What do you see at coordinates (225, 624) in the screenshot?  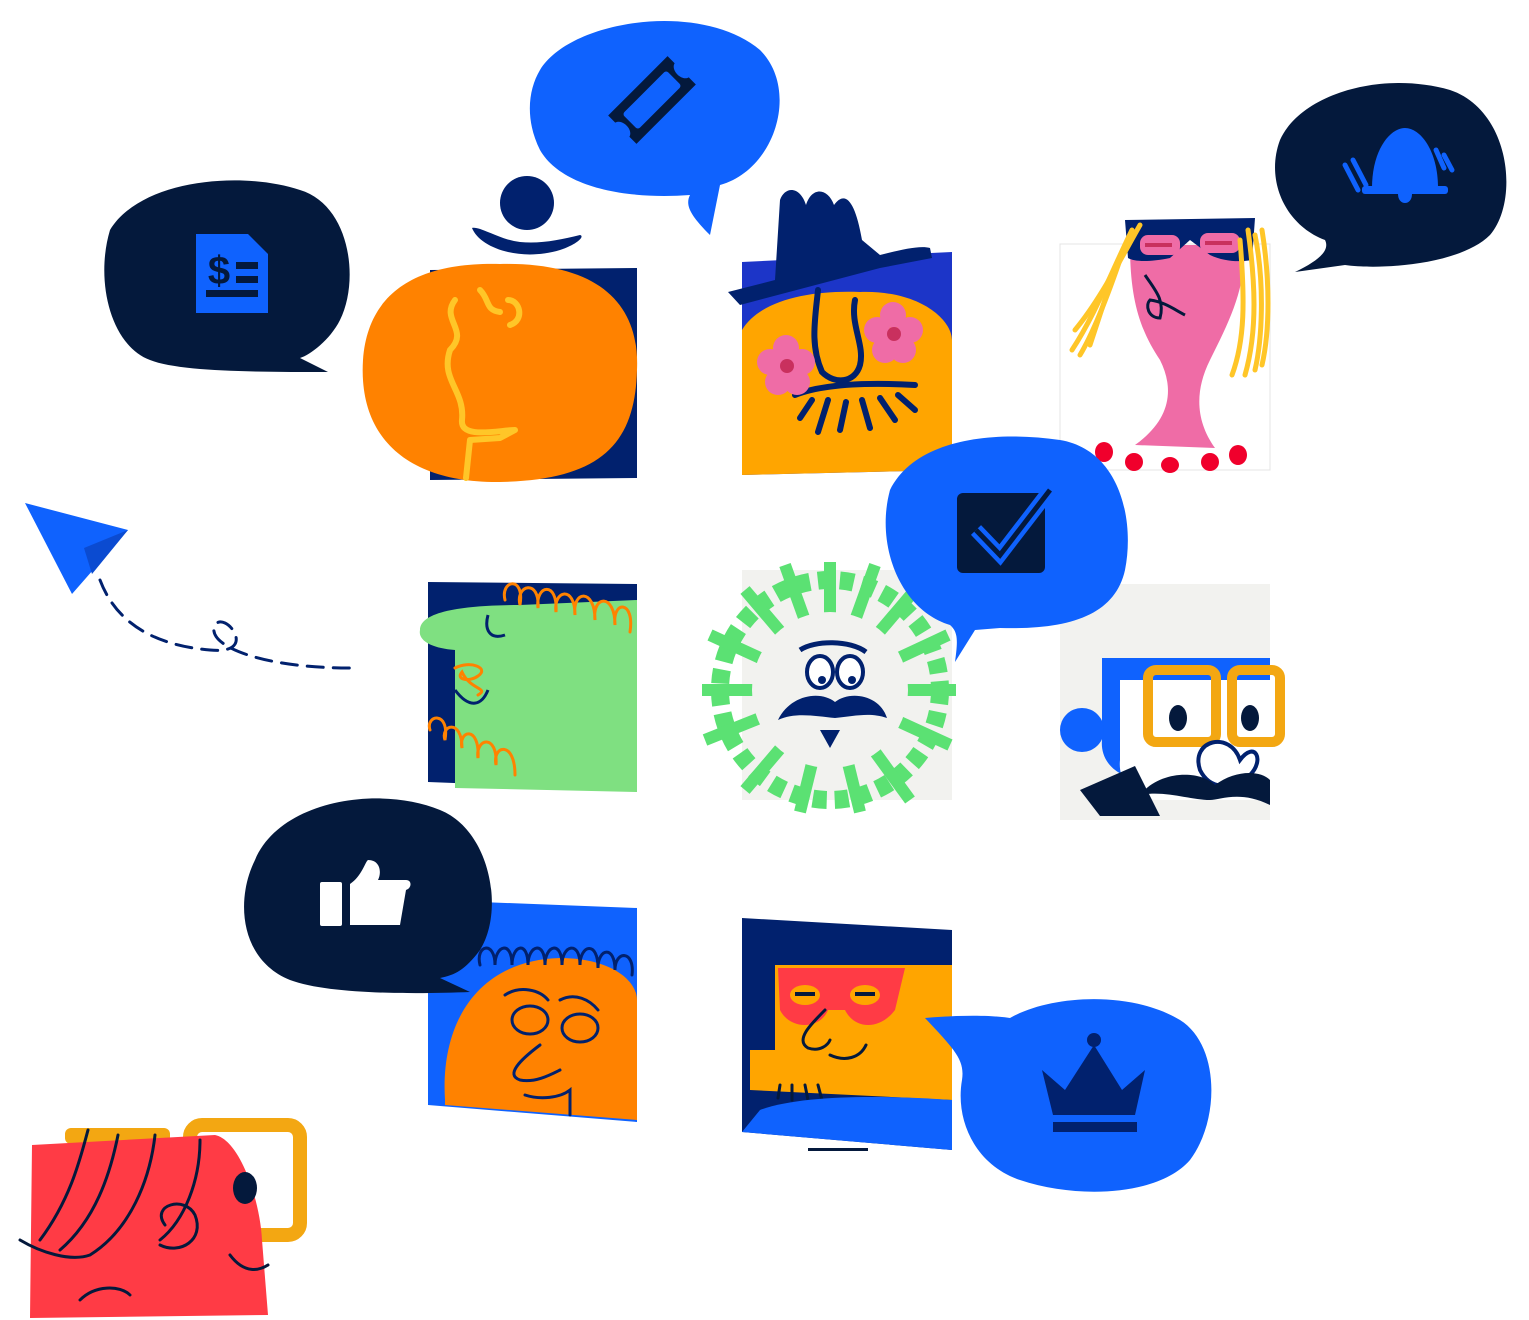 I see `dashed-trail-path` at bounding box center [225, 624].